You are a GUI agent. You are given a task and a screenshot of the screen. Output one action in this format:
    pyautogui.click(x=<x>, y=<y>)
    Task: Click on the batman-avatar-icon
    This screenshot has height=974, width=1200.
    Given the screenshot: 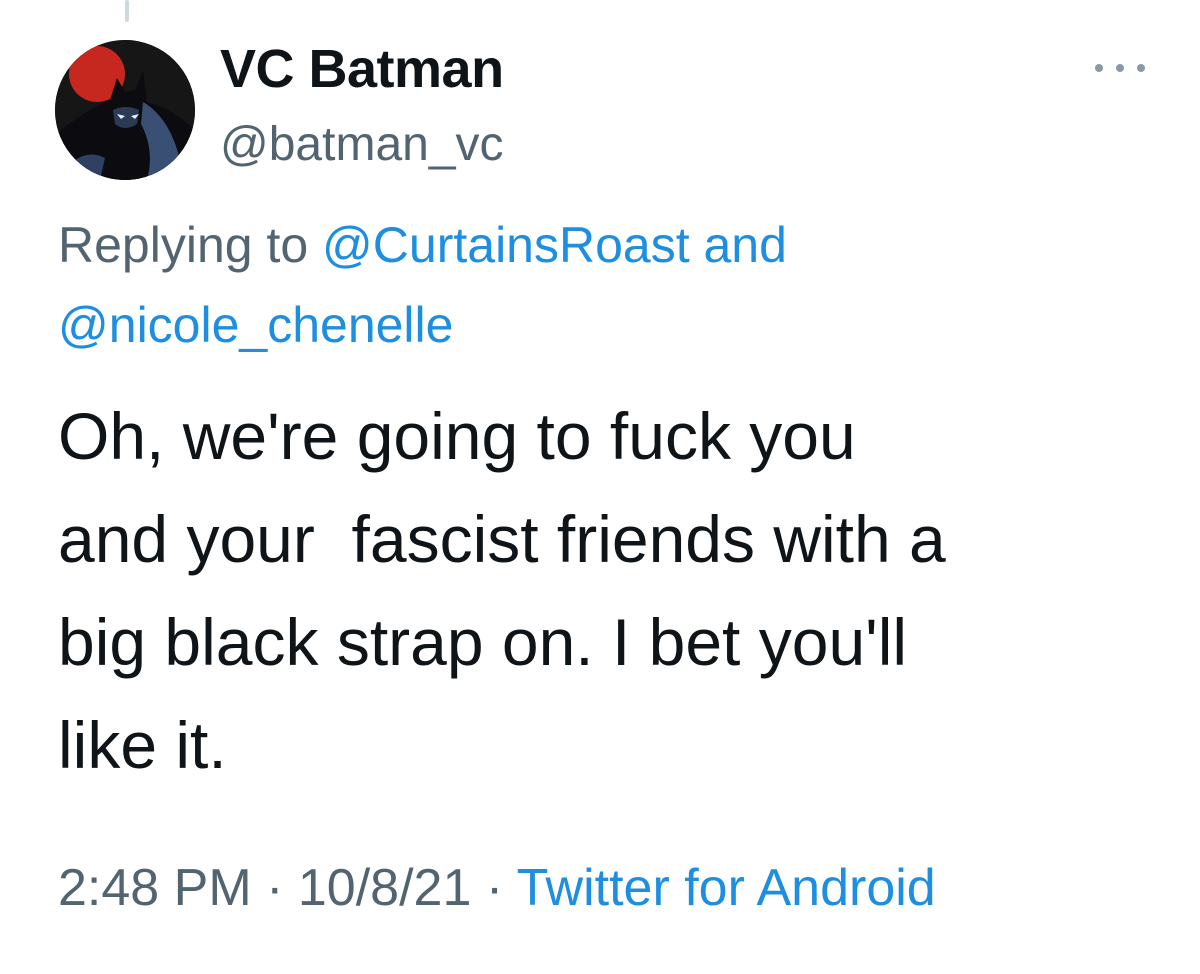 What is the action you would take?
    pyautogui.click(x=125, y=110)
    